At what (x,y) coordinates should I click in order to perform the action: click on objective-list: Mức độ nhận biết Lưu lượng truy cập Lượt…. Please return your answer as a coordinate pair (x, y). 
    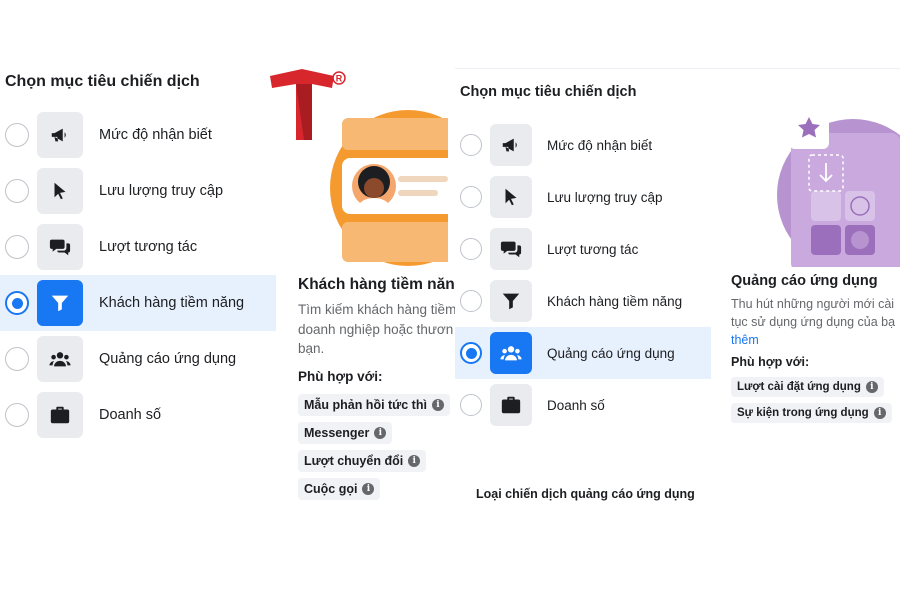
    Looking at the image, I should click on (583, 275).